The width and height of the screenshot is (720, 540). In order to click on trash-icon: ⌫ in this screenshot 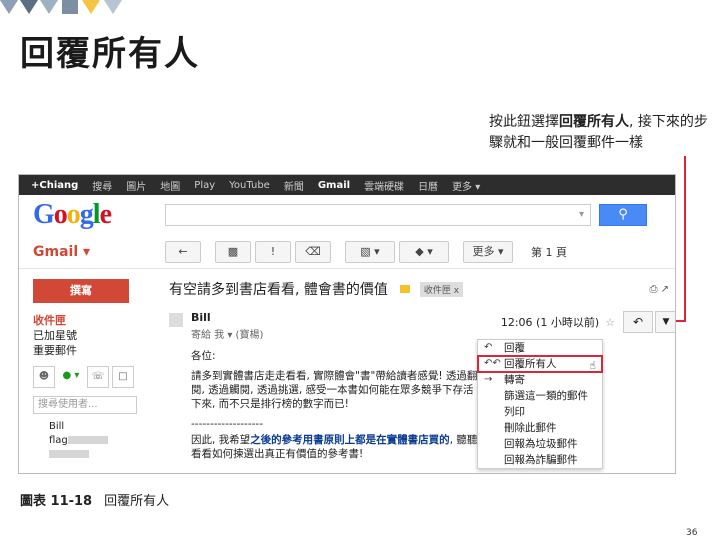, I will do `click(313, 251)`.